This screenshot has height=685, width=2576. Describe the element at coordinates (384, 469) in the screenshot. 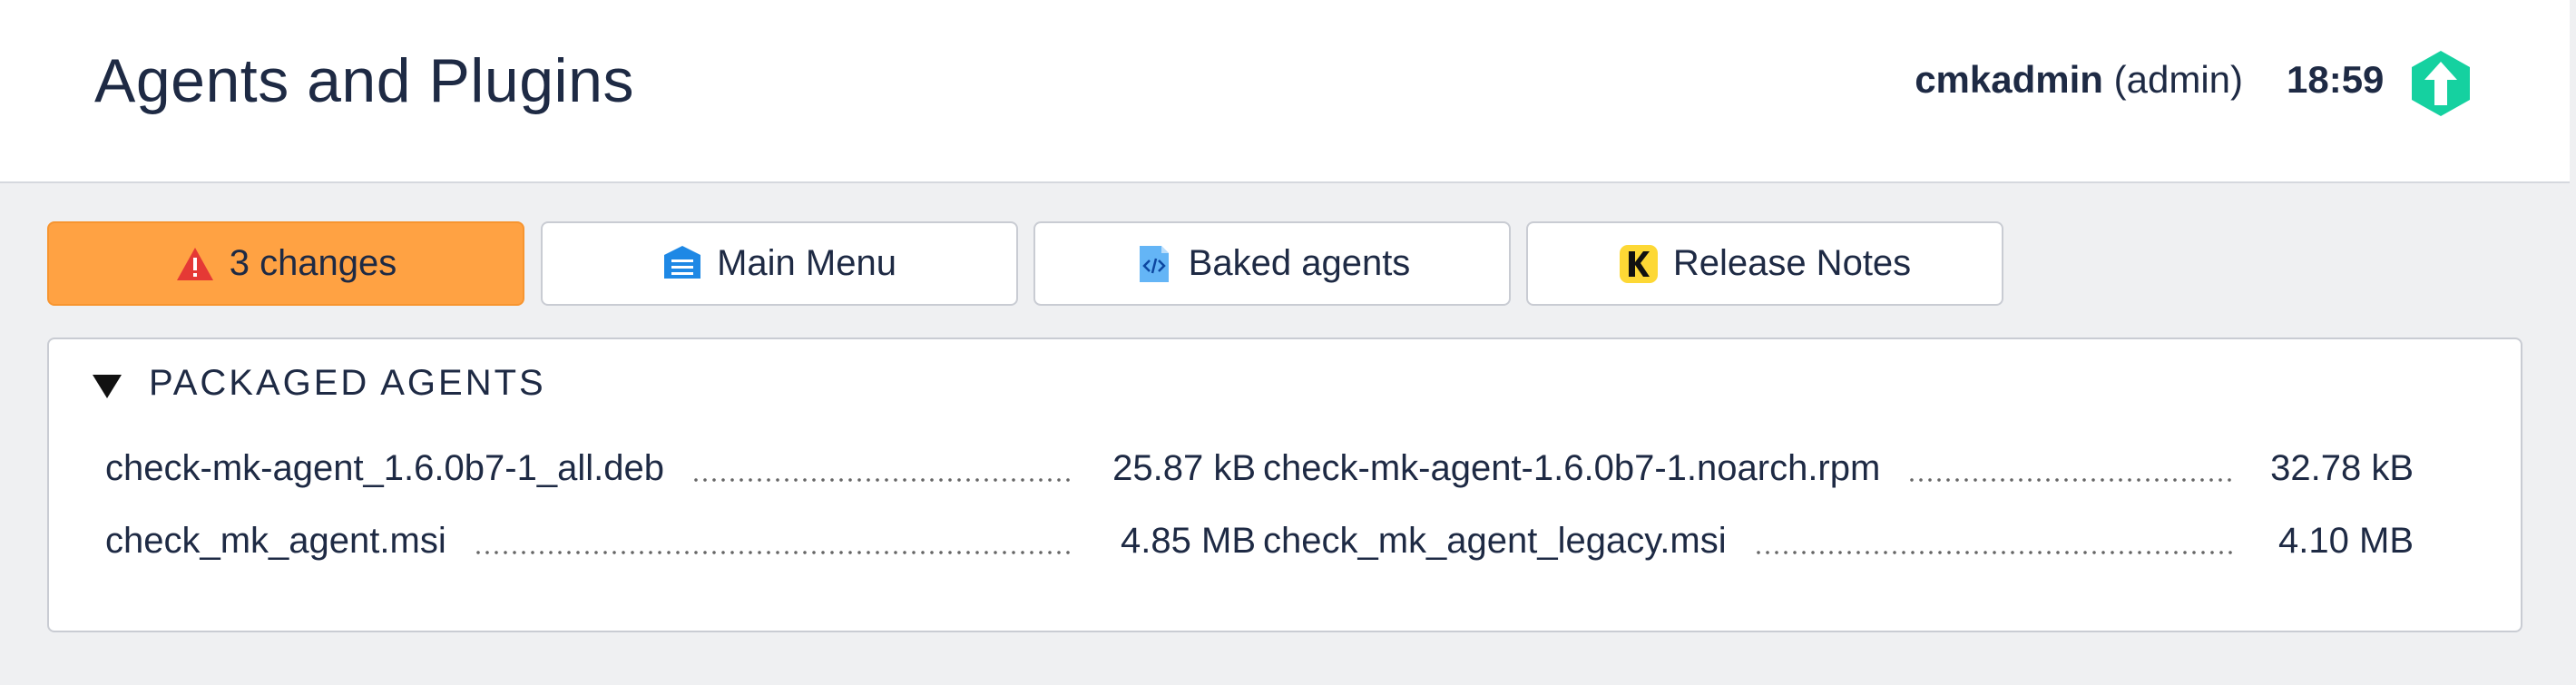

I see `file-link: check-mk-agent_1.6.0b7-1_all.deb` at that location.